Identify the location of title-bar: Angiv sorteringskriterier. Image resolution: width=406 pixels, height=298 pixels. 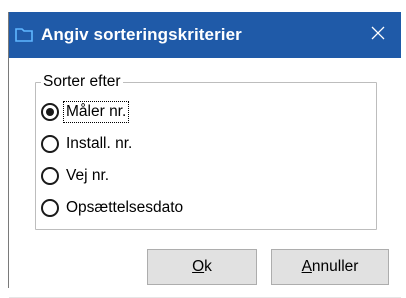
(205, 35).